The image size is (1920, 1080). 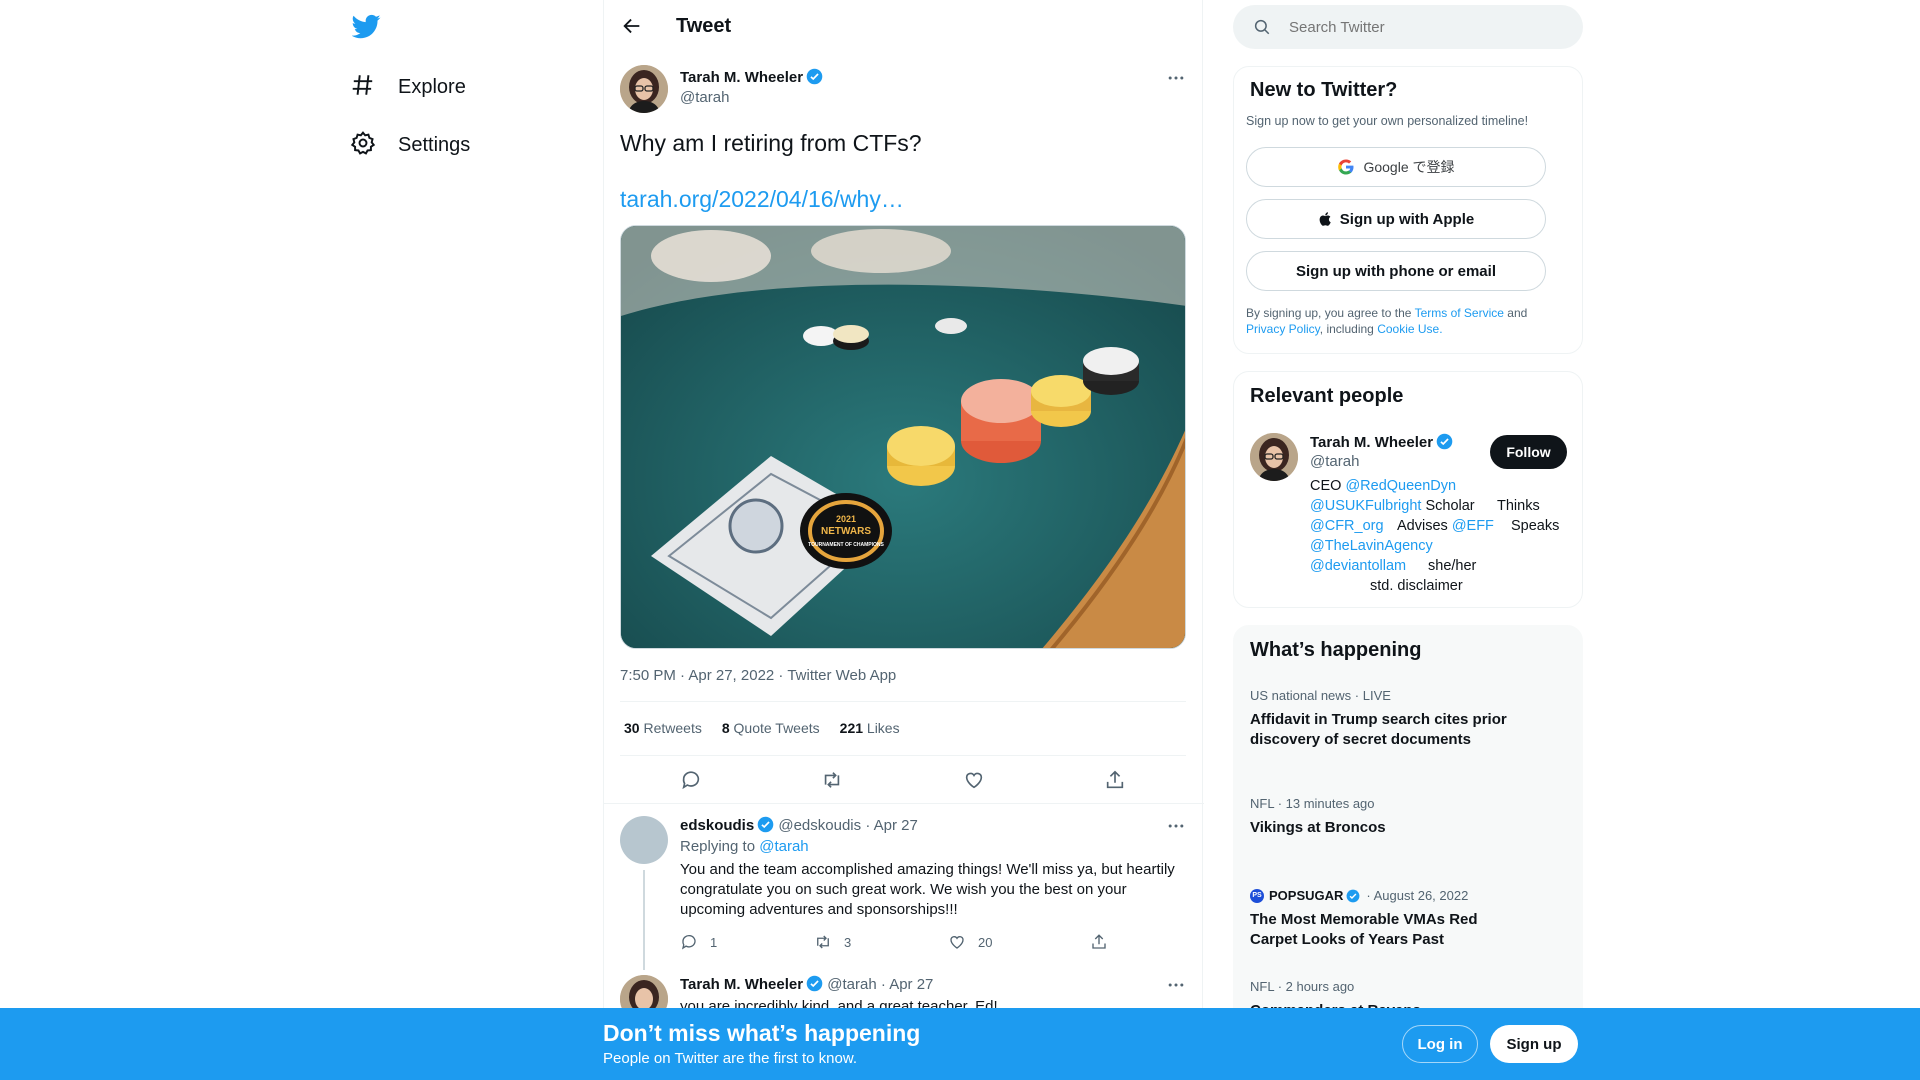 What do you see at coordinates (1381, 442) in the screenshot?
I see `relevant-name: Tarah M. Wheeler` at bounding box center [1381, 442].